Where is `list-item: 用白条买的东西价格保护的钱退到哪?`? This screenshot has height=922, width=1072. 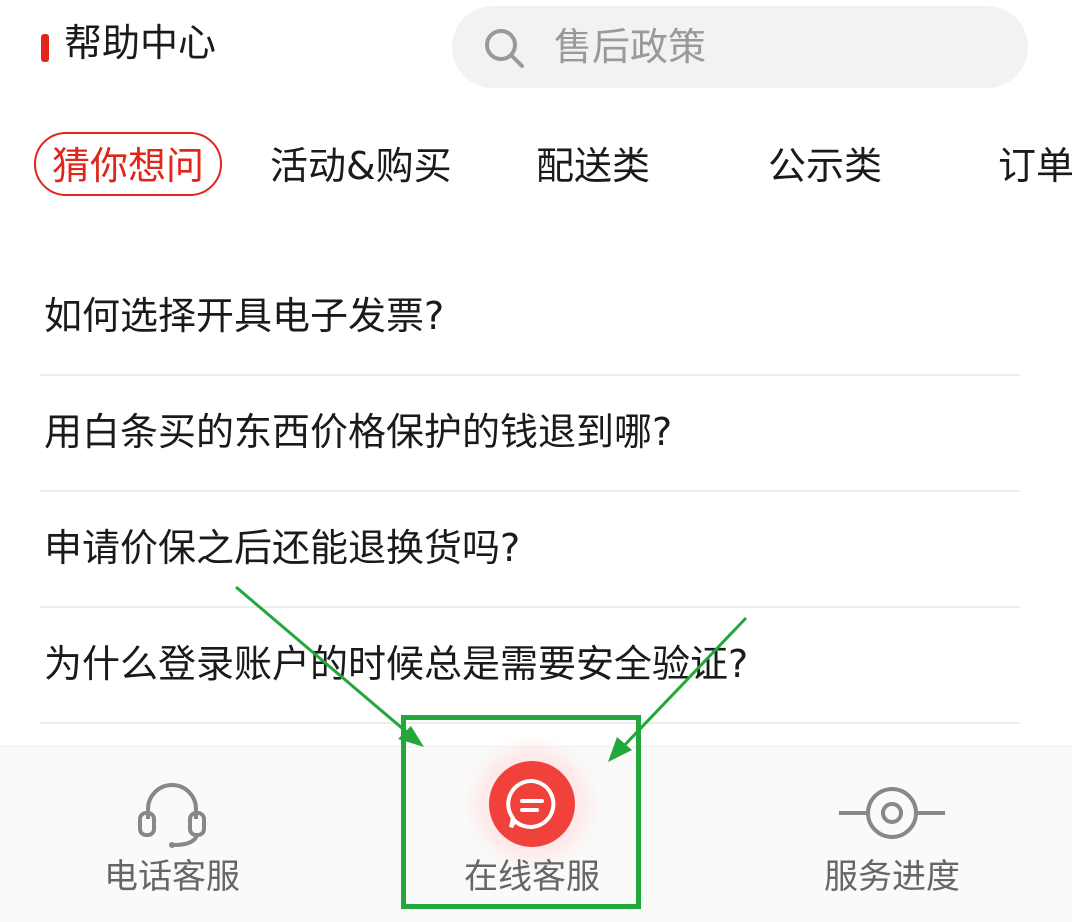
list-item: 用白条买的东西价格保护的钱退到哪? is located at coordinates (530, 434).